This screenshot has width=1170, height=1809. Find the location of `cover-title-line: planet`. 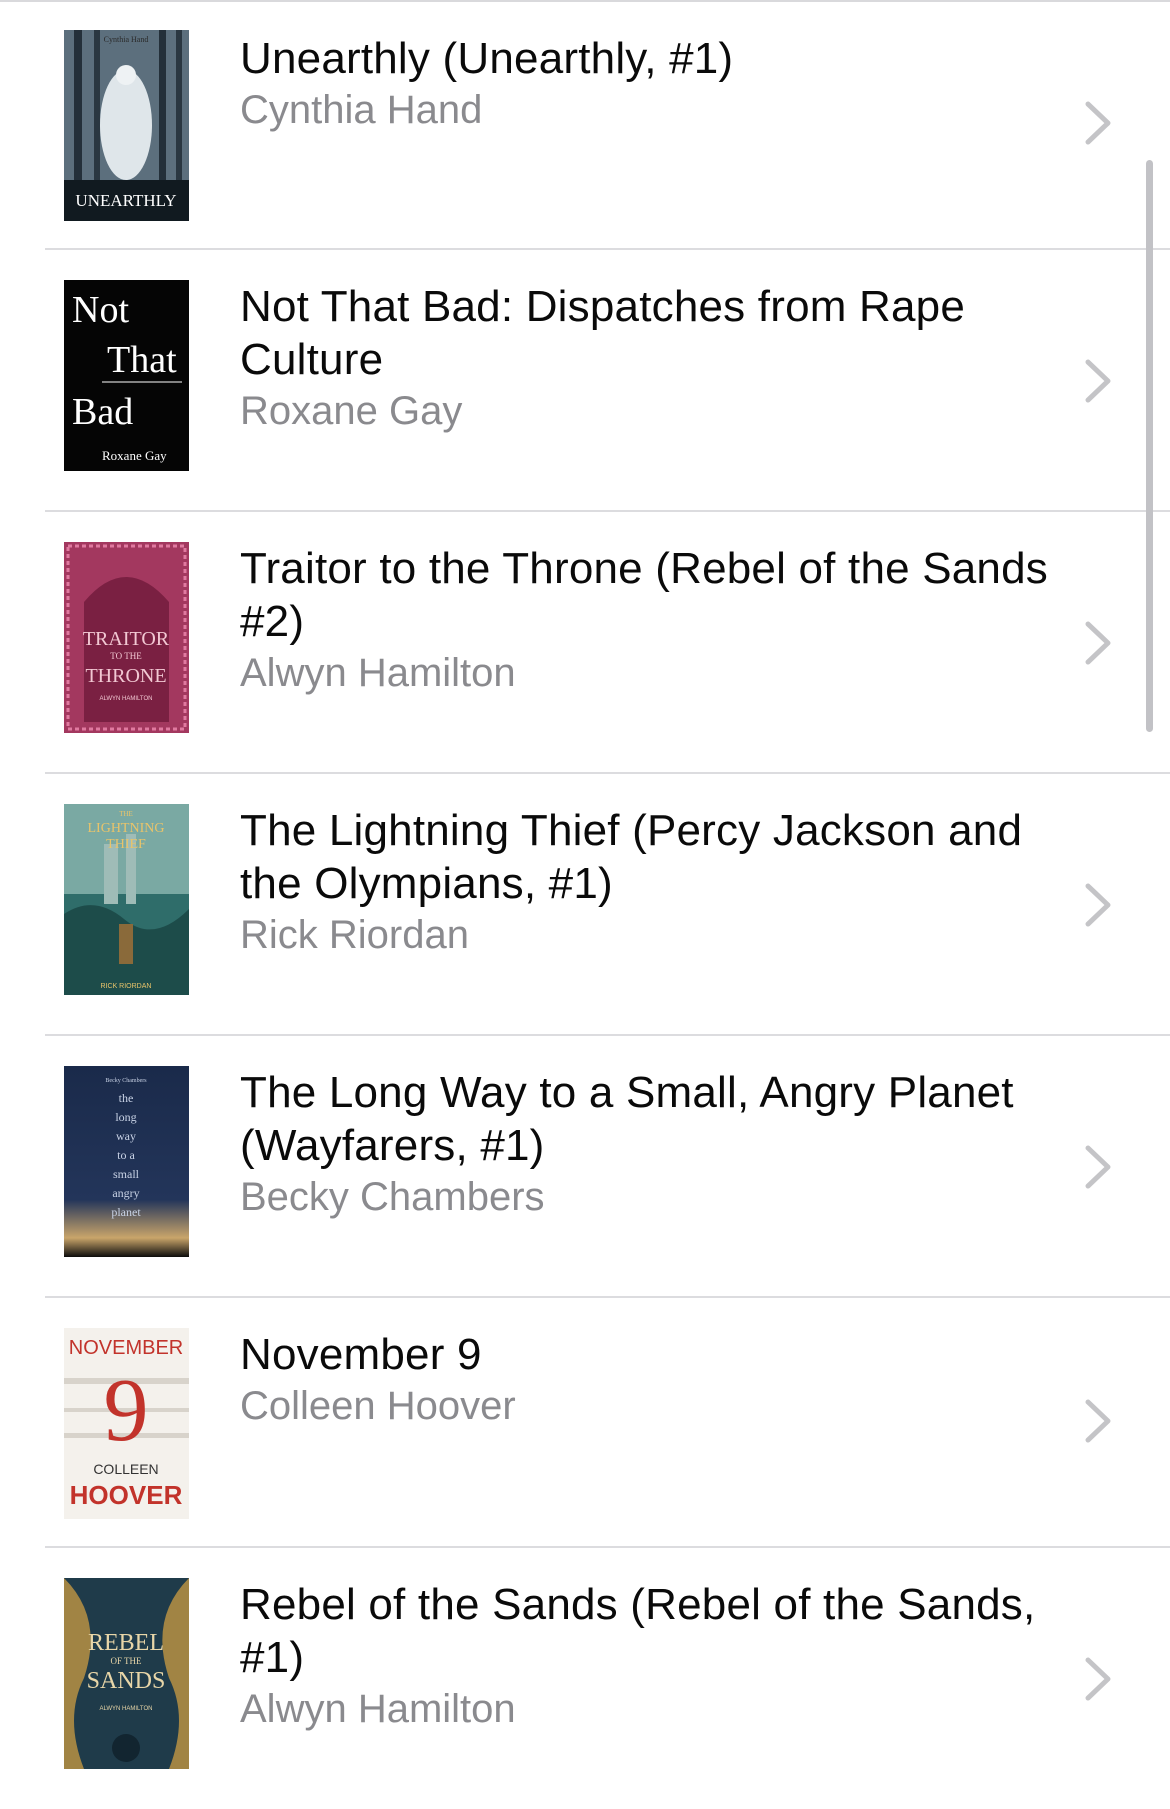

cover-title-line: planet is located at coordinates (126, 1212).